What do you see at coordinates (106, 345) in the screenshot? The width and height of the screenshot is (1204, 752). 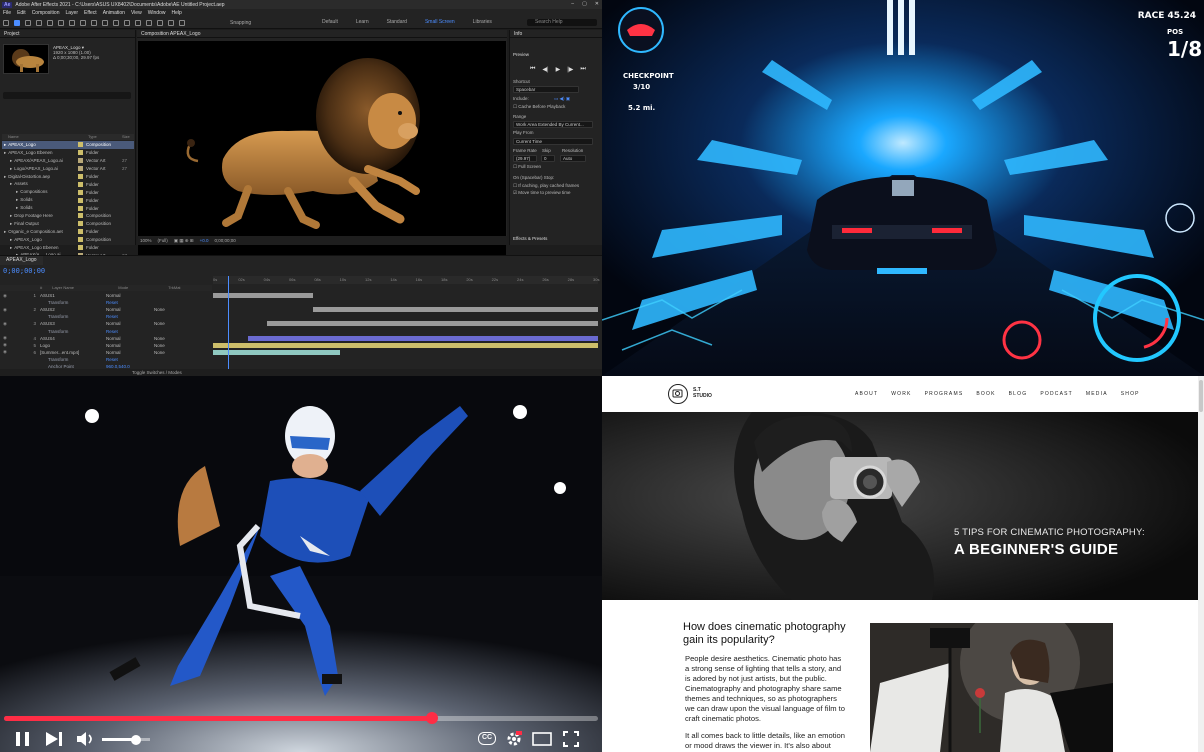 I see `layer-row: ◉ 5 Logo Normal None` at bounding box center [106, 345].